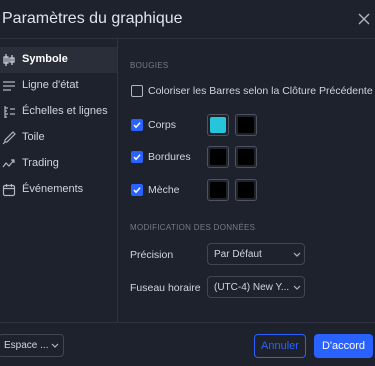  I want to click on sidebar-item-label: Échelles et lignes, so click(65, 111).